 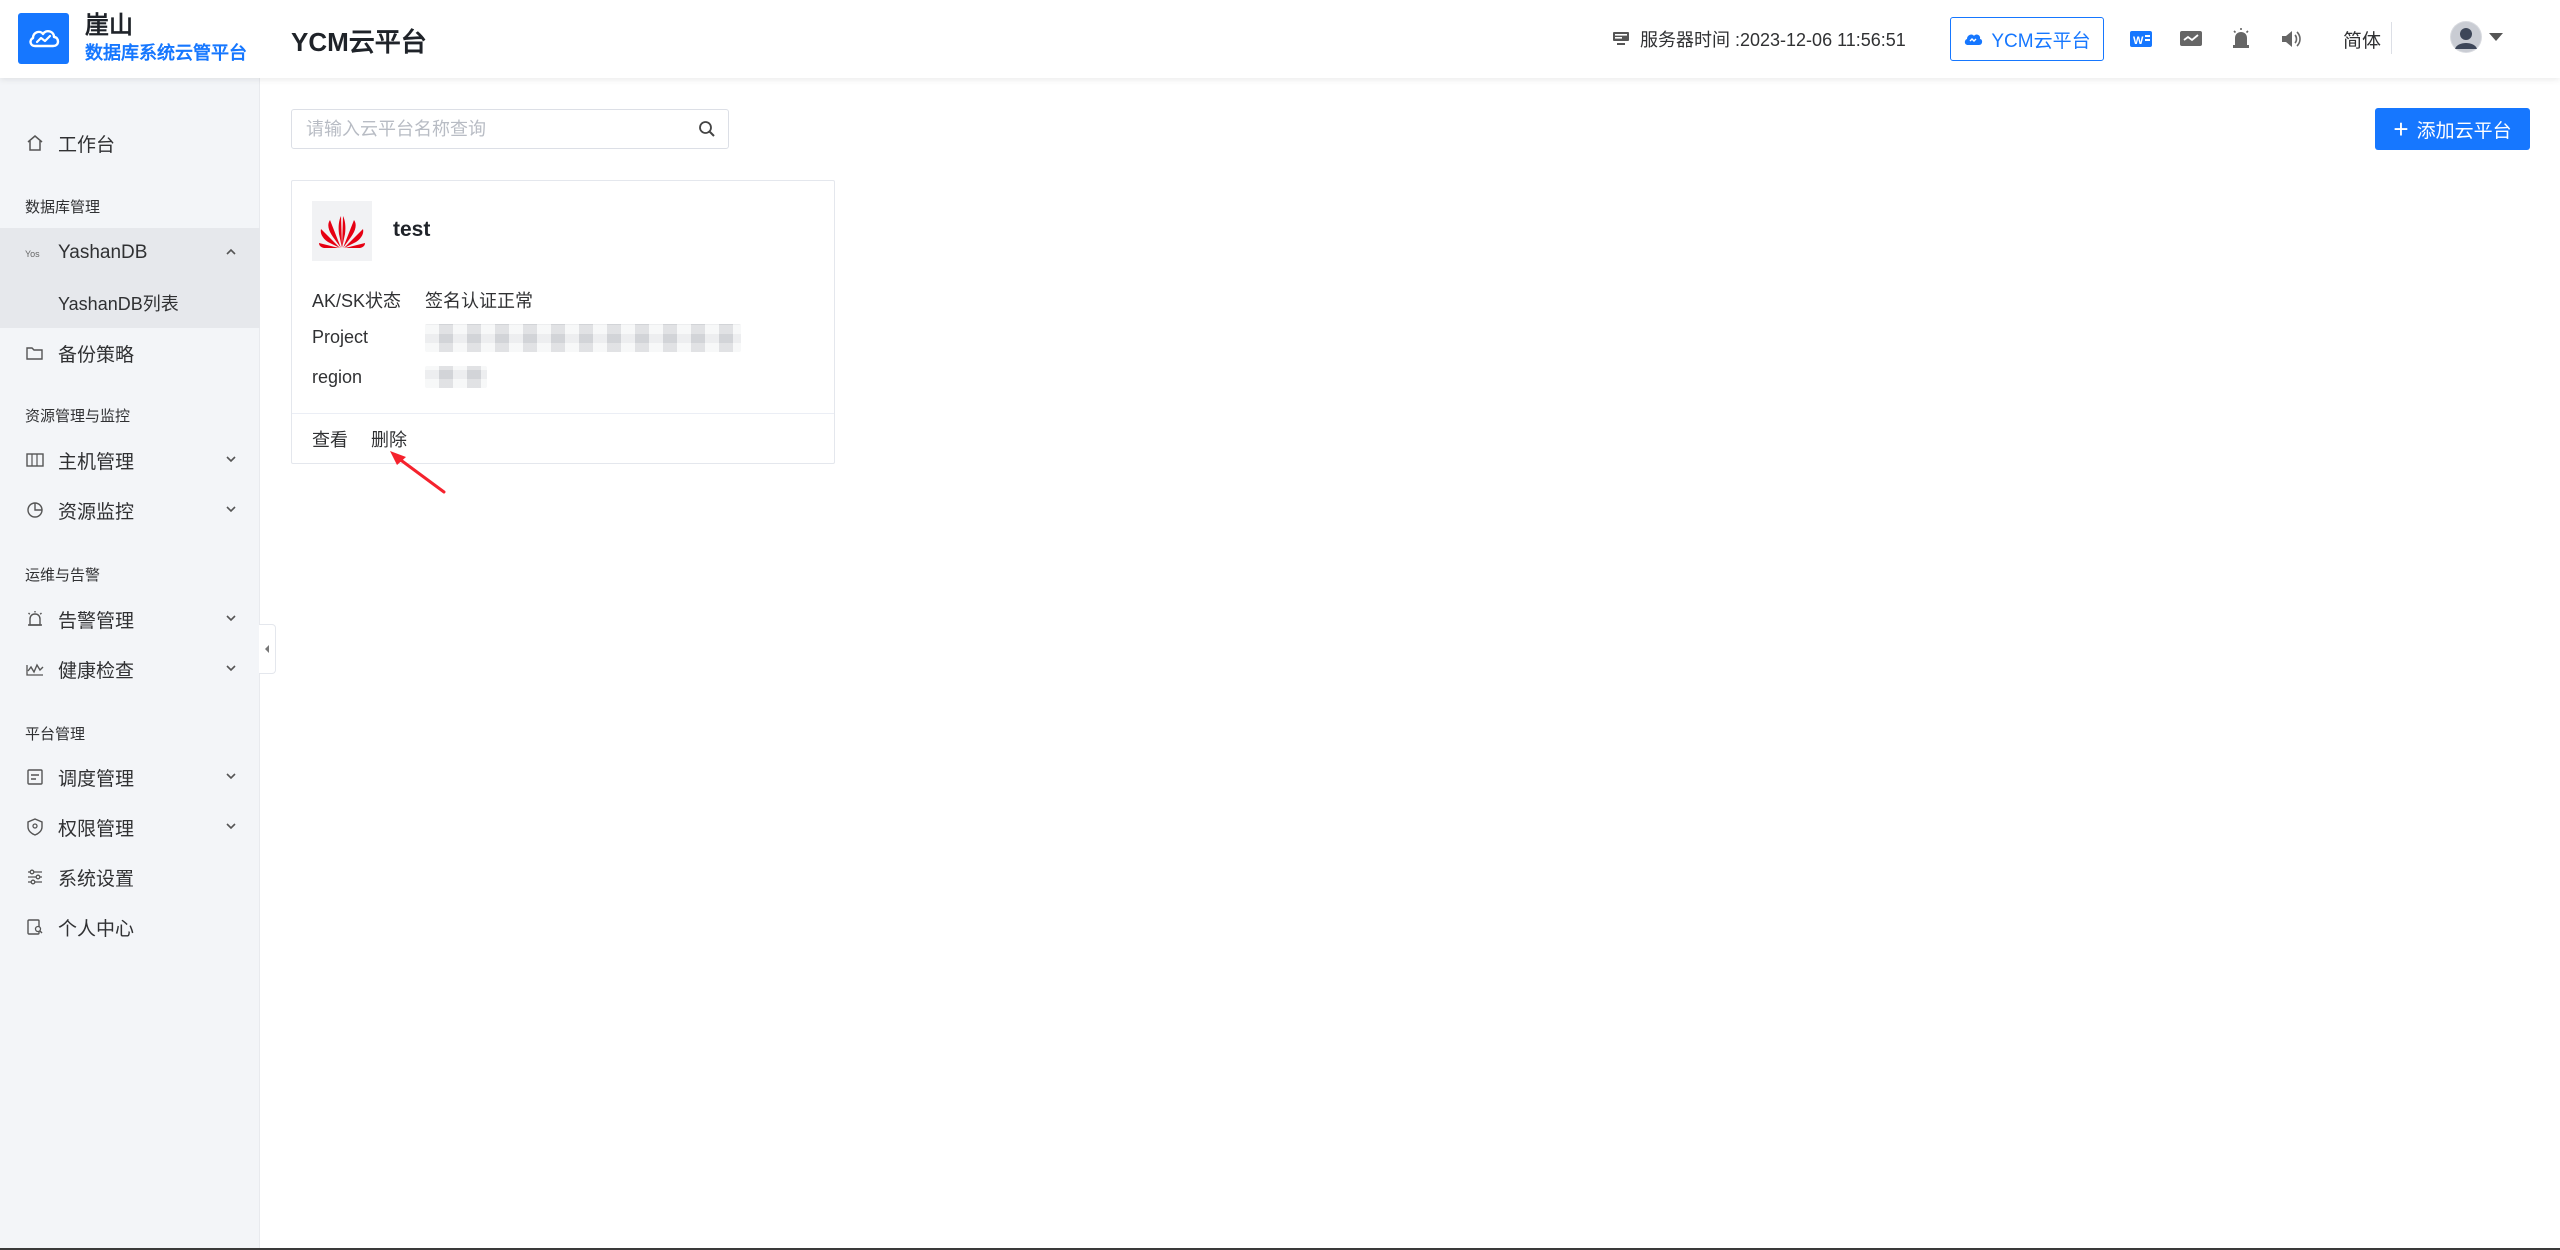 What do you see at coordinates (2362, 39) in the screenshot?
I see `language-switch: 简体` at bounding box center [2362, 39].